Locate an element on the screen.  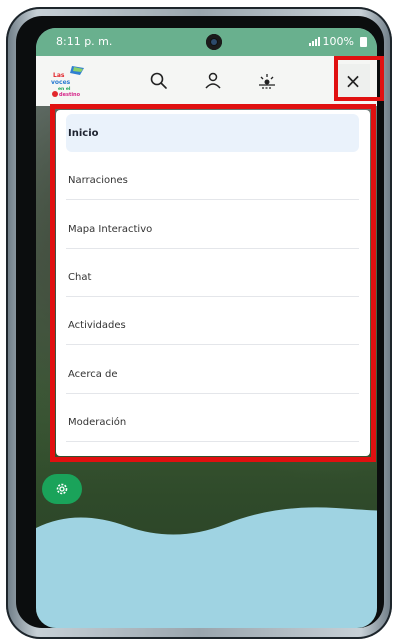
logo-text-4: destino is located at coordinates (70, 95).